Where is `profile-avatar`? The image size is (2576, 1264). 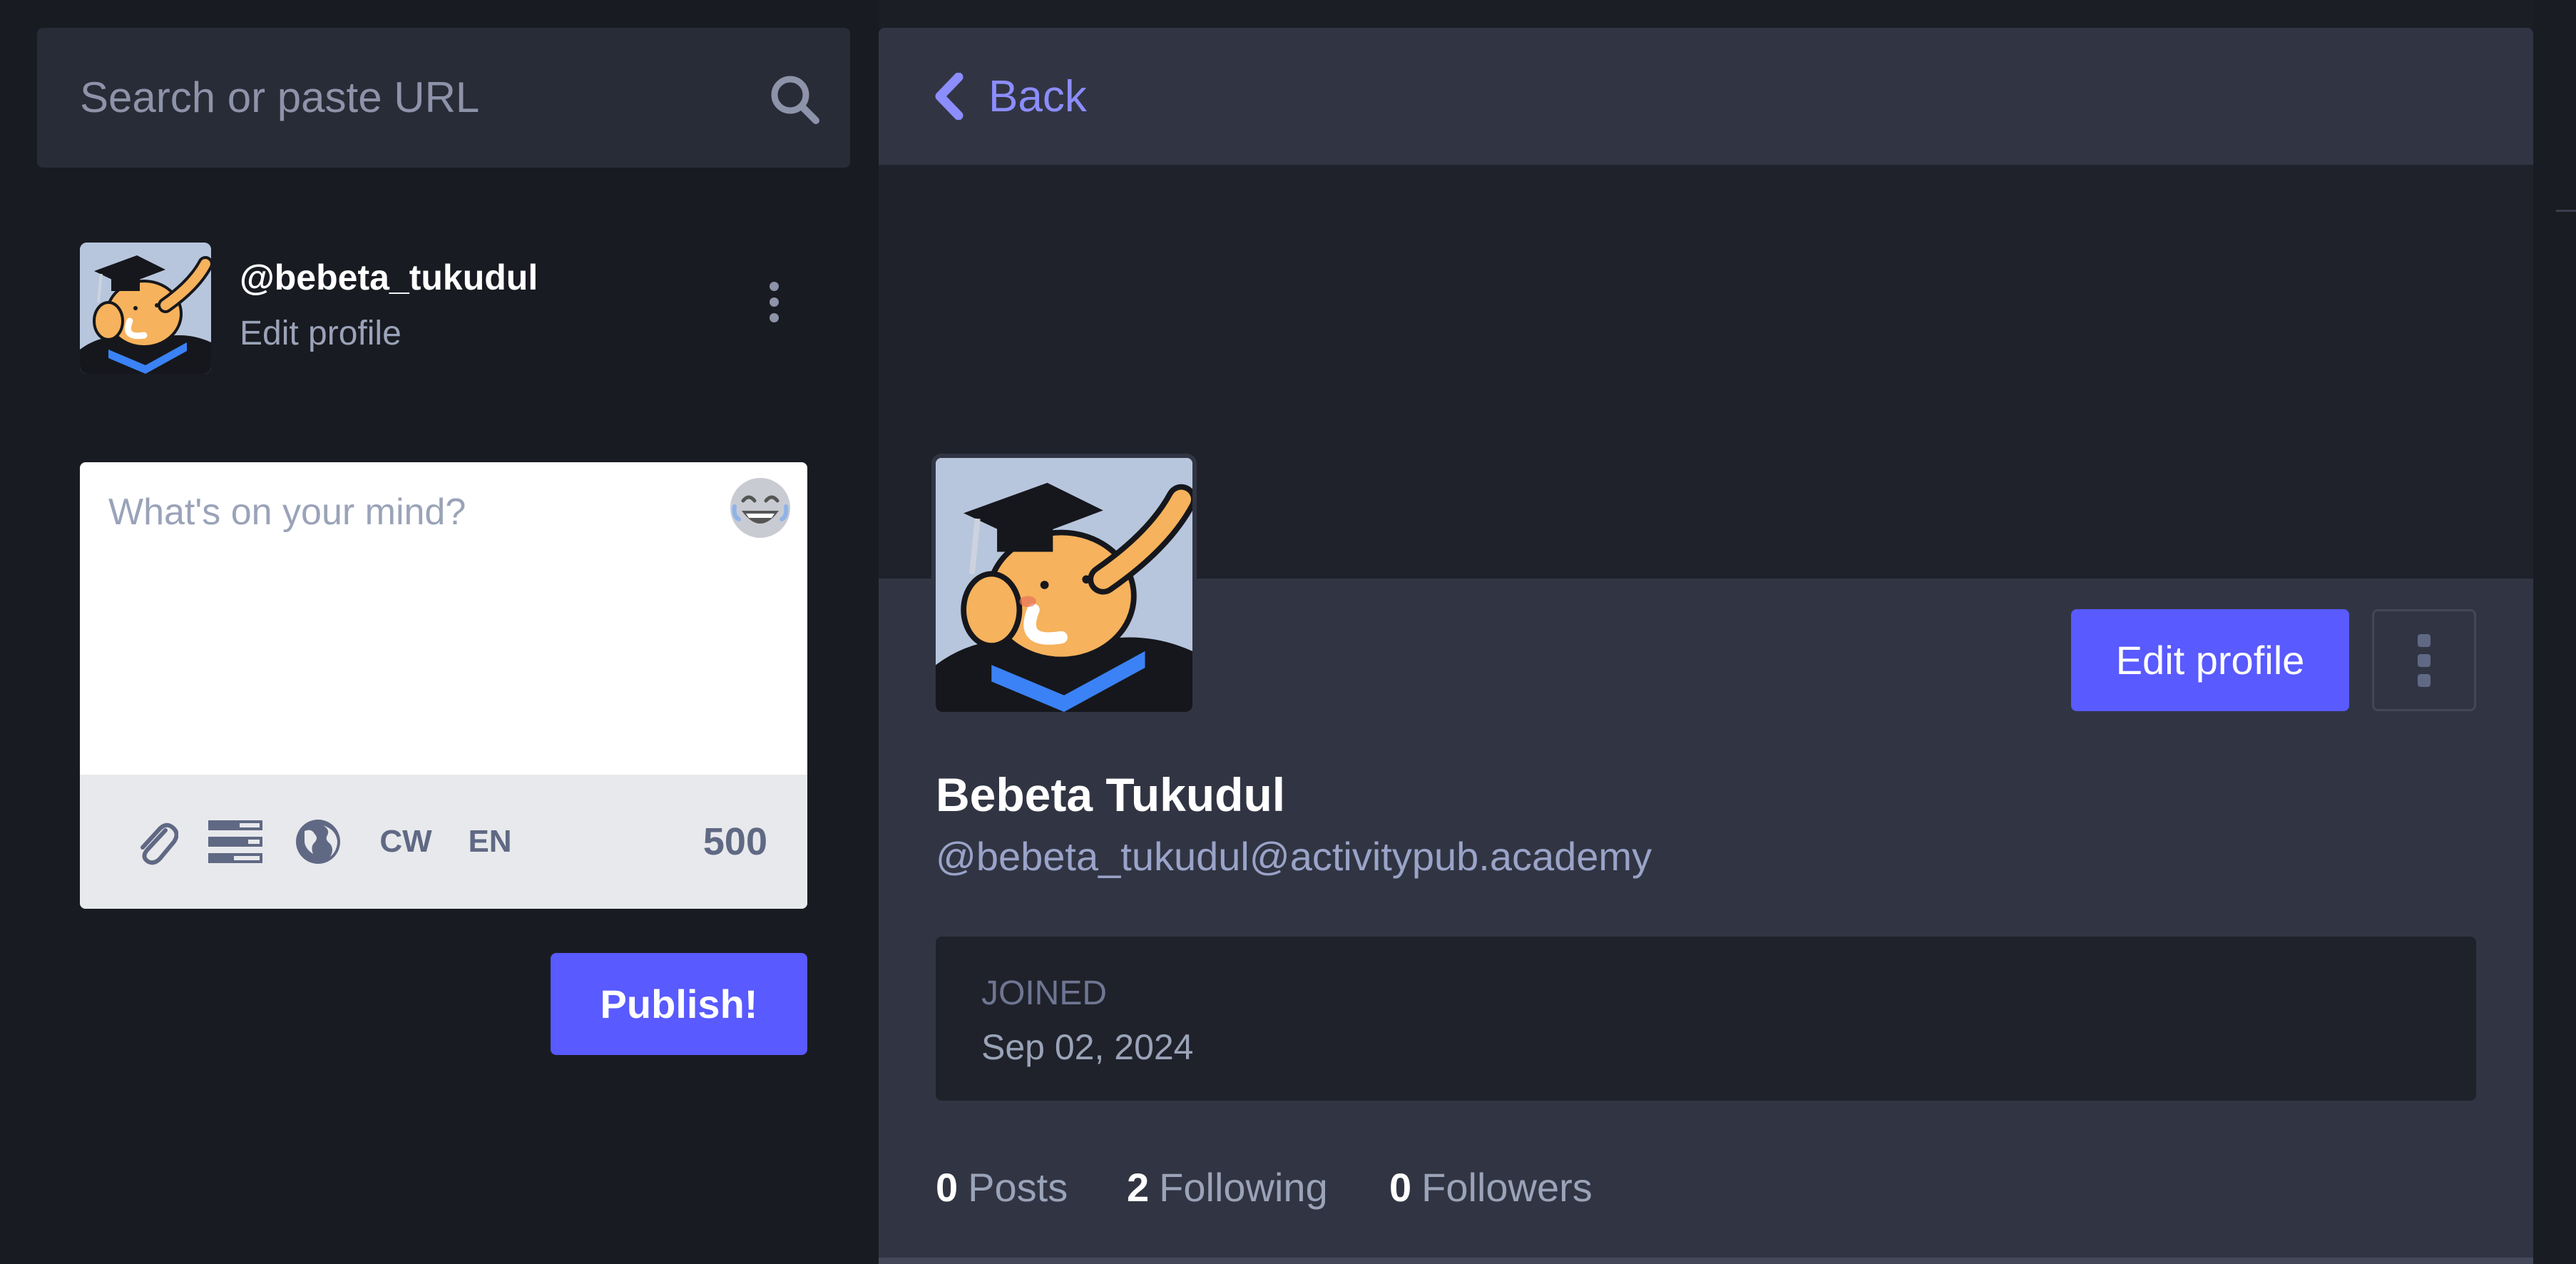 profile-avatar is located at coordinates (1064, 585).